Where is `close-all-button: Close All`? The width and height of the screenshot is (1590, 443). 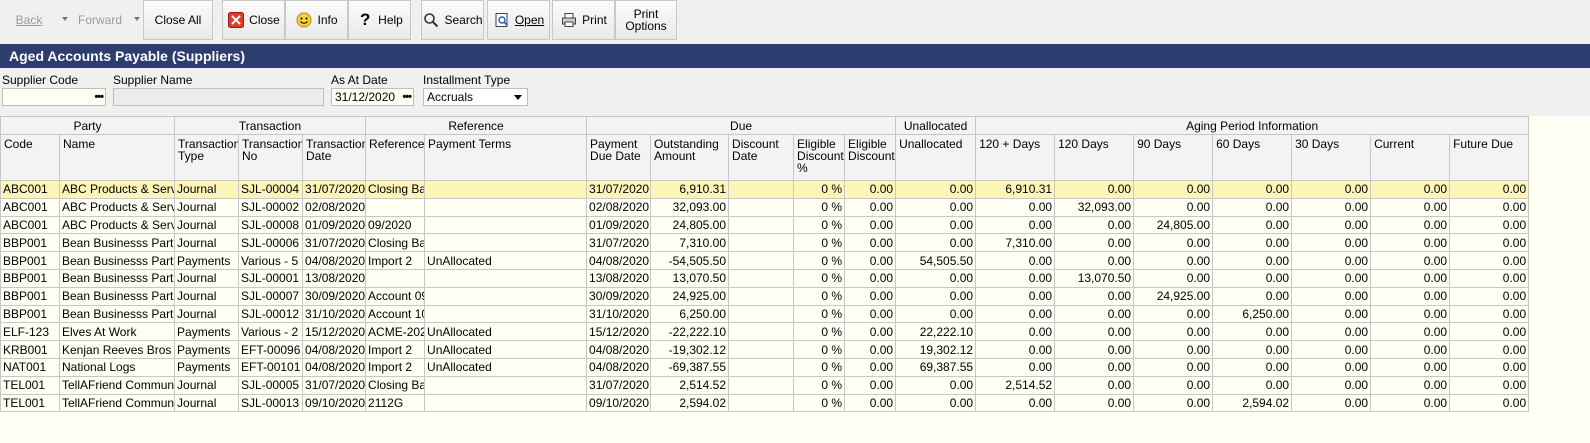
close-all-button: Close All is located at coordinates (178, 20).